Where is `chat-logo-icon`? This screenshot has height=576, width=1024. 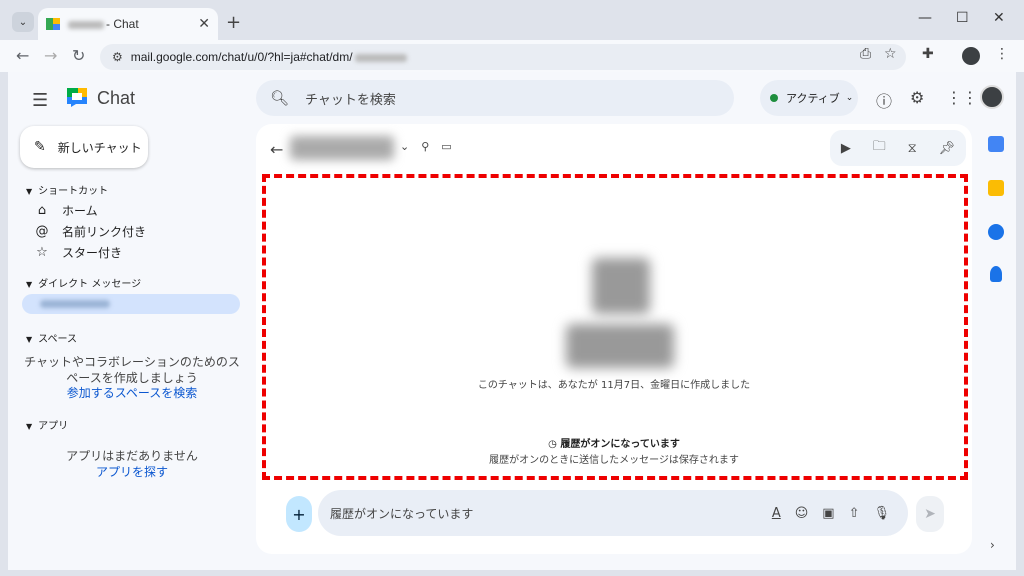 chat-logo-icon is located at coordinates (77, 97).